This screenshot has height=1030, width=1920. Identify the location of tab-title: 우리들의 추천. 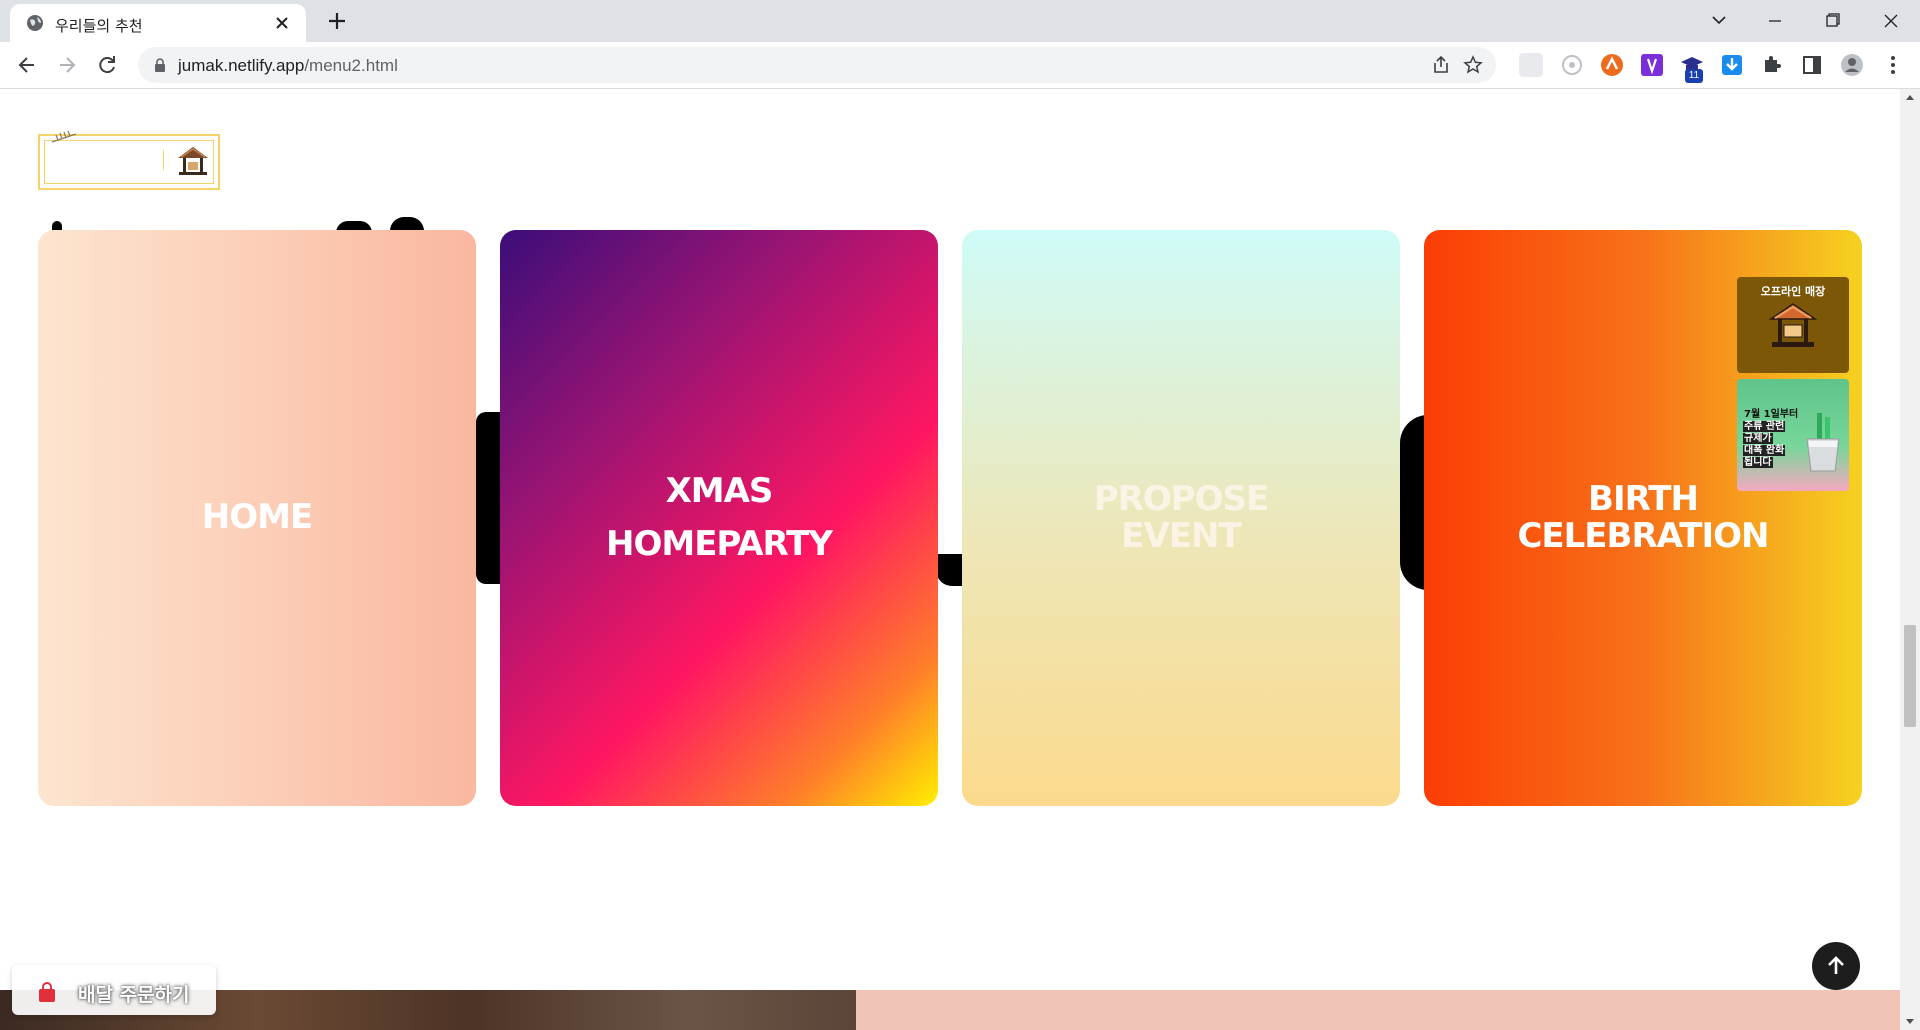
(99, 26).